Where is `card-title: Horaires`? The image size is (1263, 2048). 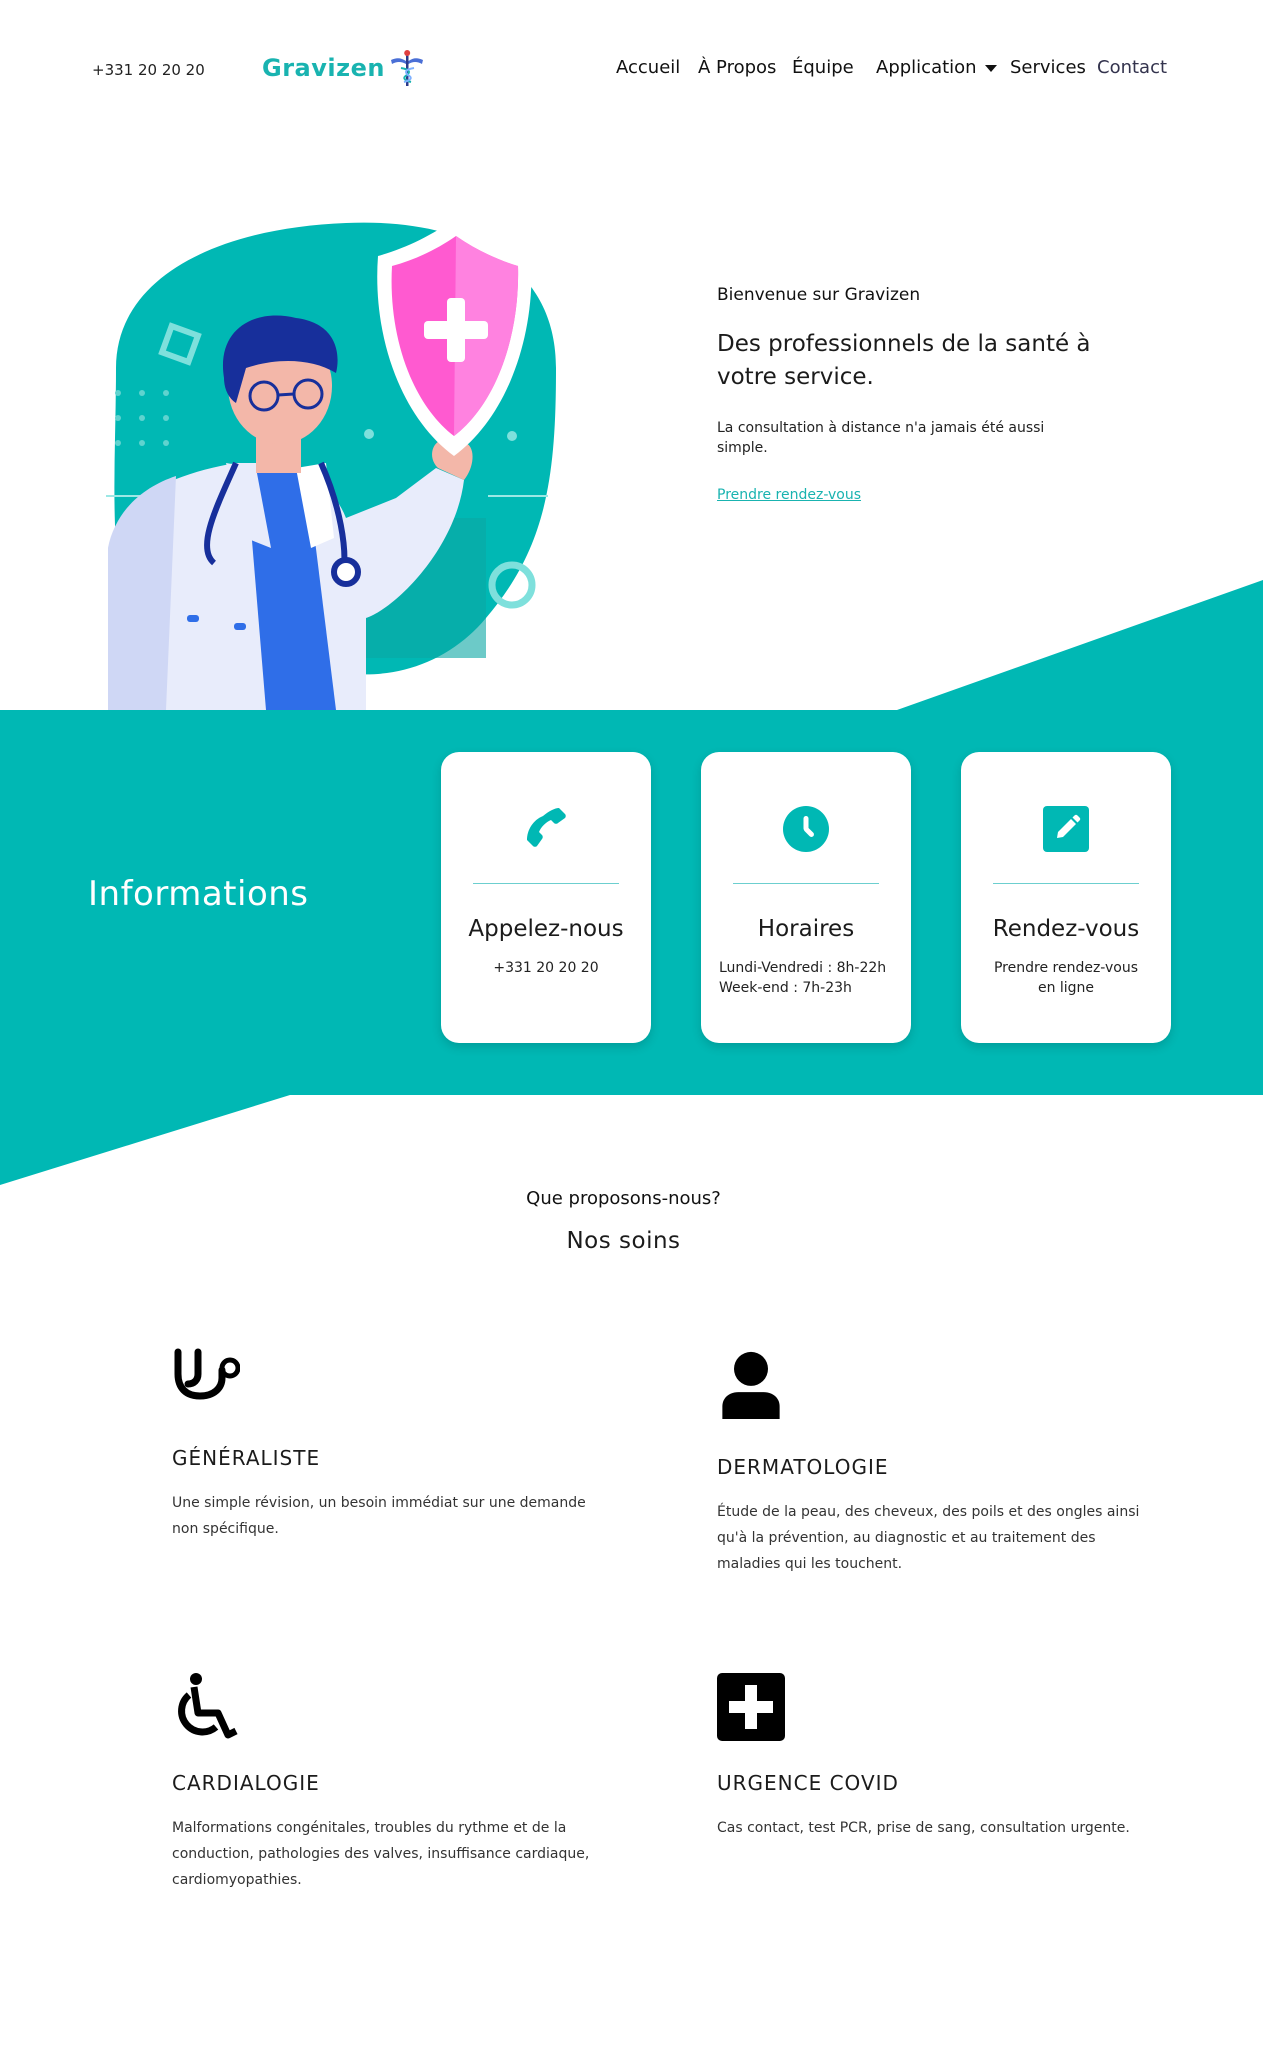
card-title: Horaires is located at coordinates (806, 929).